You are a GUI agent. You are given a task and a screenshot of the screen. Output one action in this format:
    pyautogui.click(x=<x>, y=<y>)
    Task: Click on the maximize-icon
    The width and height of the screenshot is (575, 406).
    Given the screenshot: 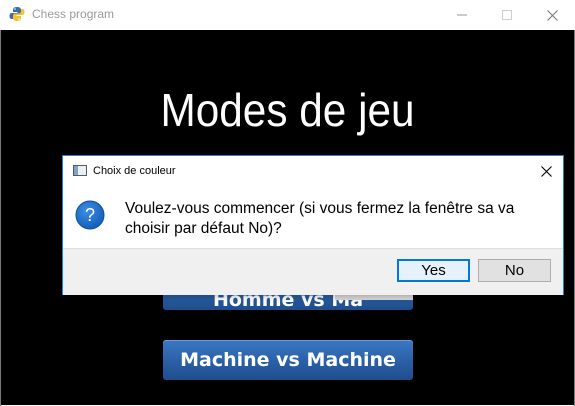 What is the action you would take?
    pyautogui.click(x=507, y=15)
    